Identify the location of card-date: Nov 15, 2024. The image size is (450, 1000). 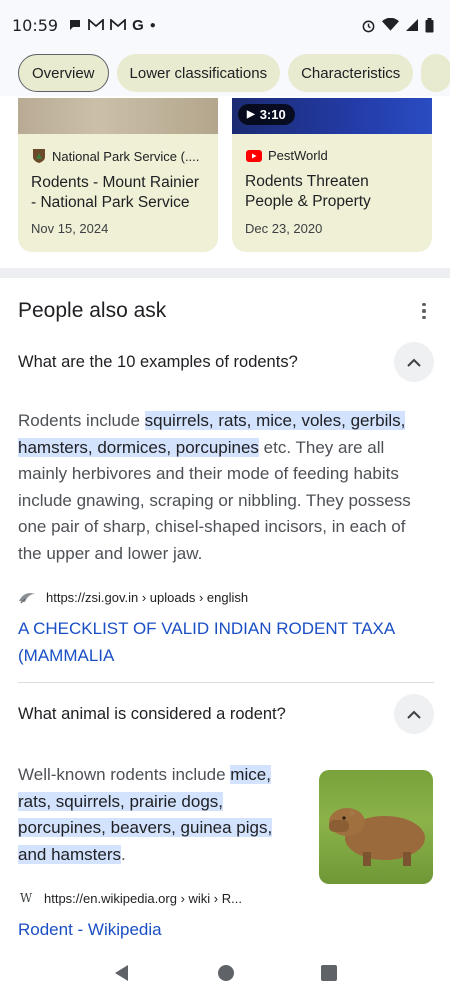
(70, 228).